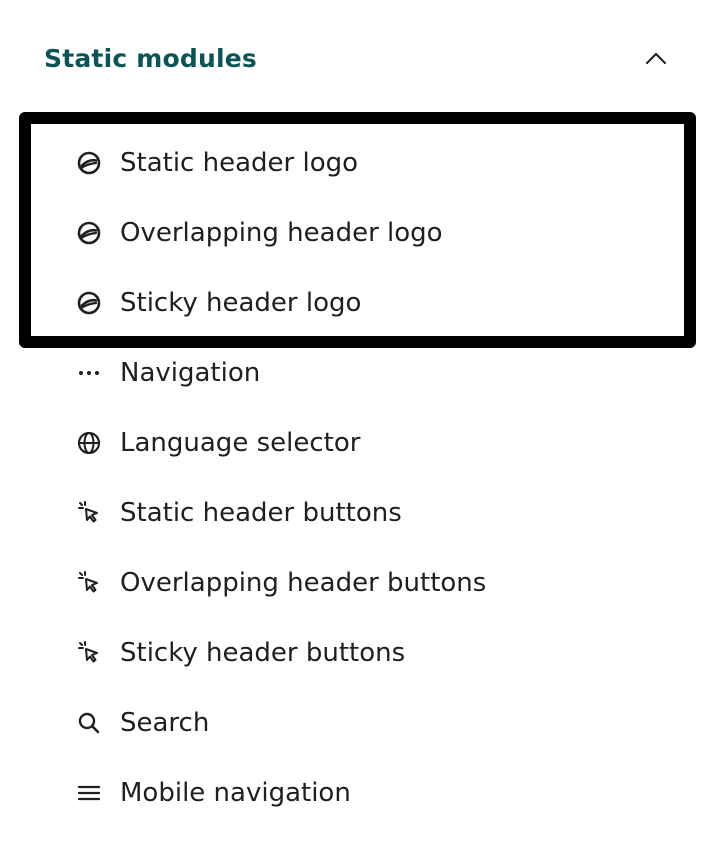 This screenshot has width=722, height=865. What do you see at coordinates (361, 373) in the screenshot?
I see `module-item-navigation: Navigation` at bounding box center [361, 373].